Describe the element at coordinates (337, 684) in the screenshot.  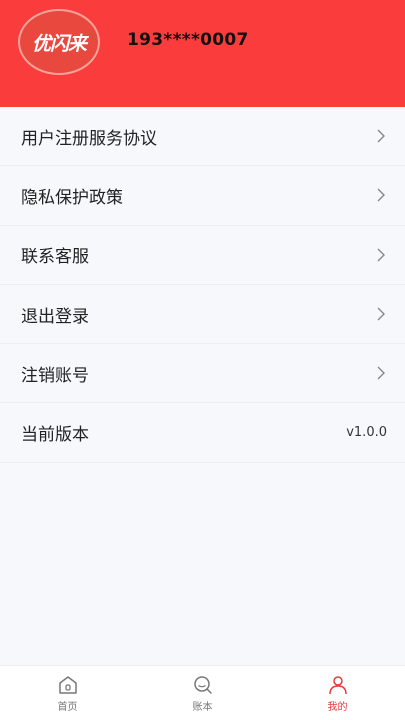
I see `user-icon` at that location.